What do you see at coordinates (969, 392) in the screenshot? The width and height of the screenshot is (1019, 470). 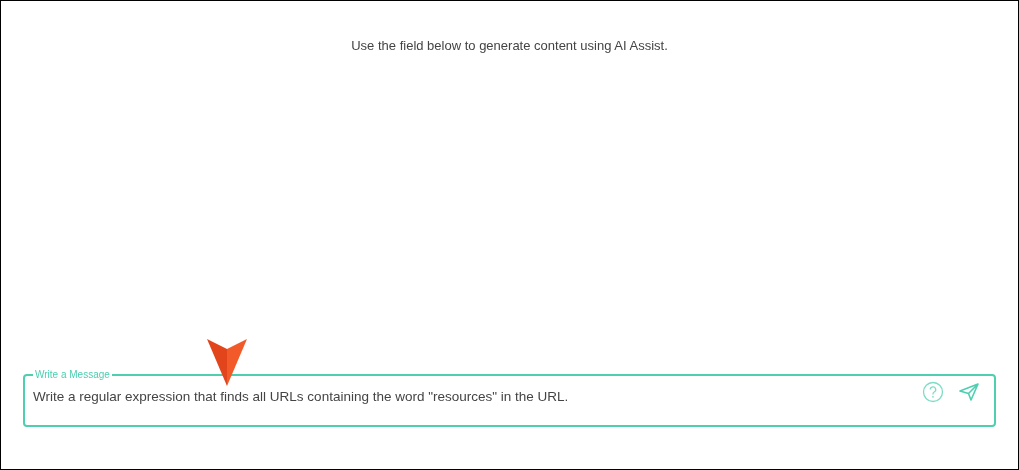 I see `send-icon` at bounding box center [969, 392].